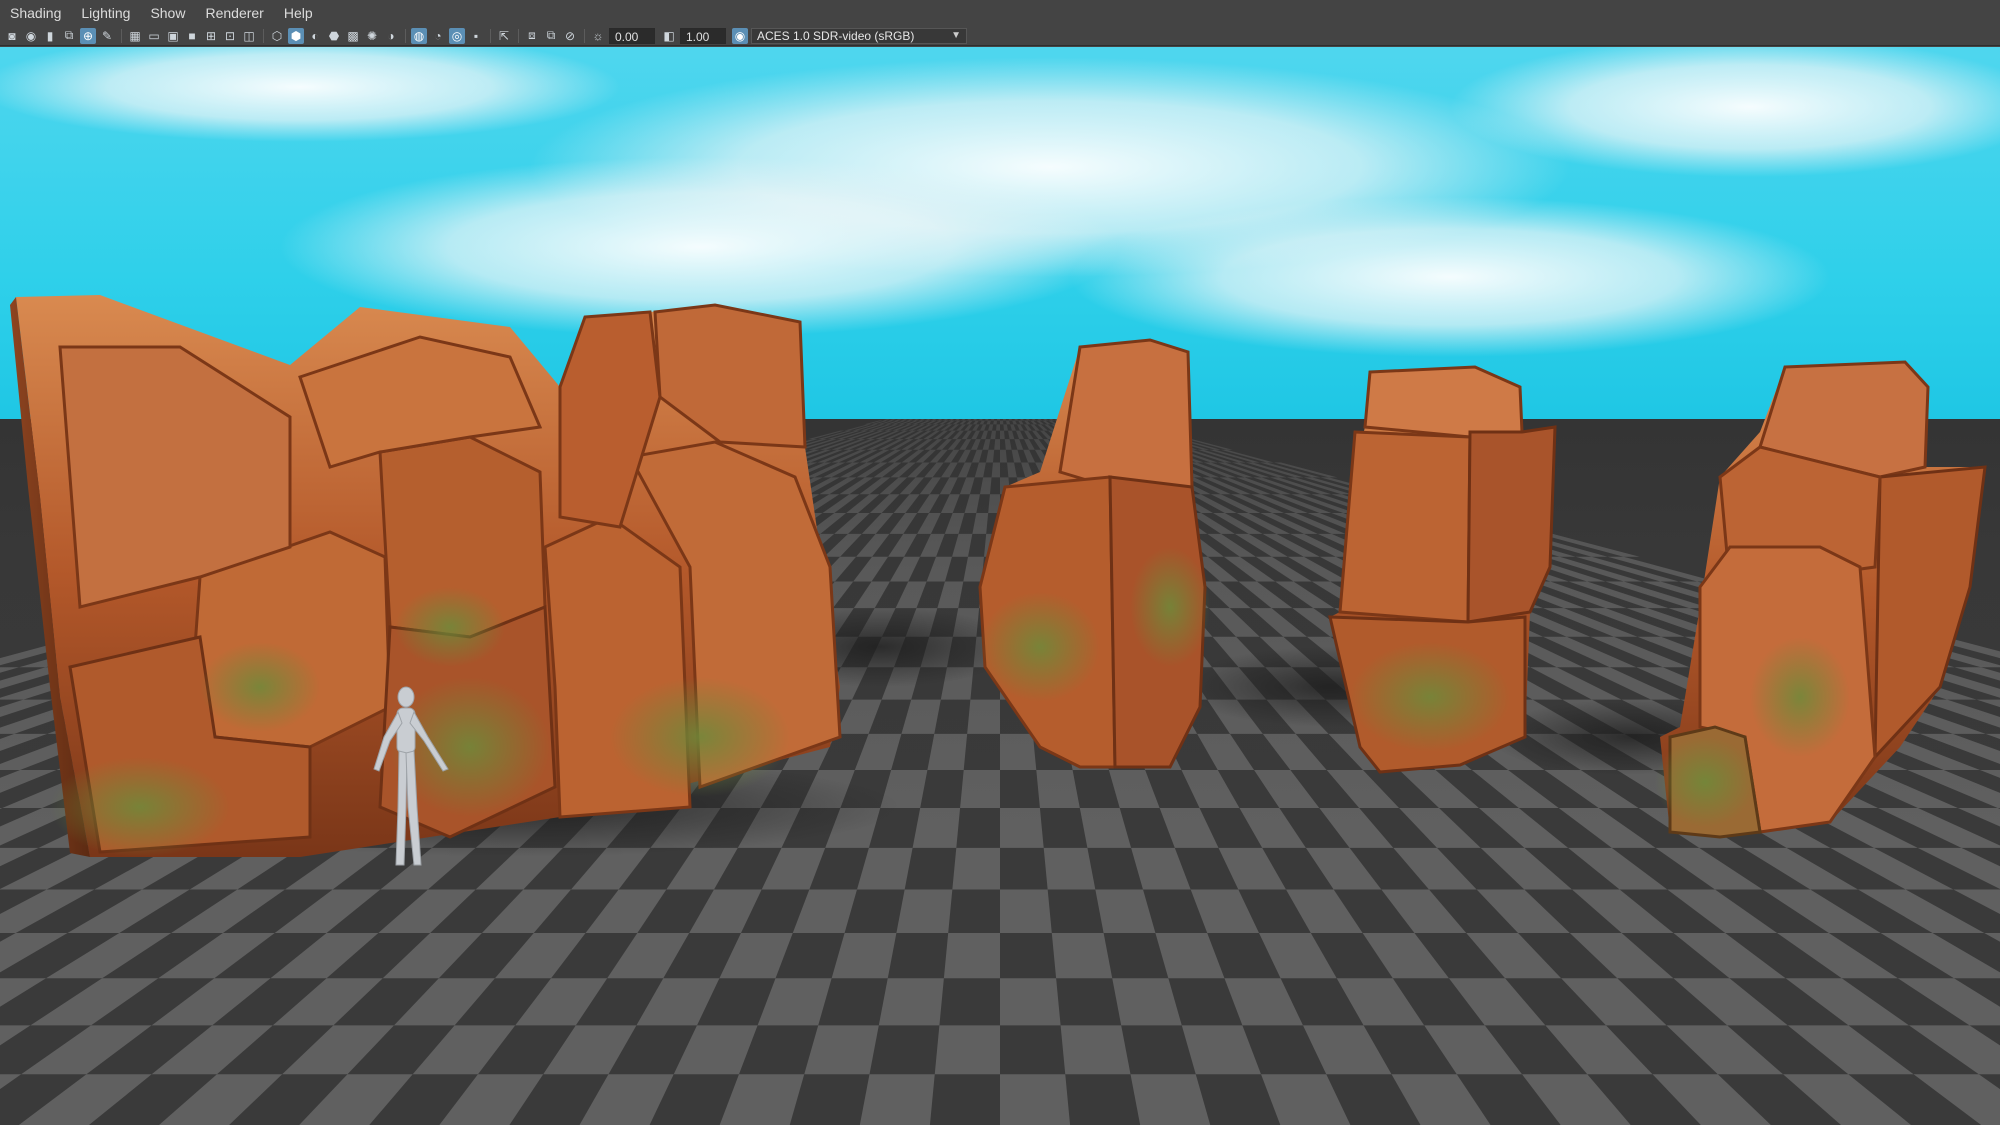 The height and width of the screenshot is (1125, 2000). I want to click on depth-of-field-icon: ▪, so click(476, 36).